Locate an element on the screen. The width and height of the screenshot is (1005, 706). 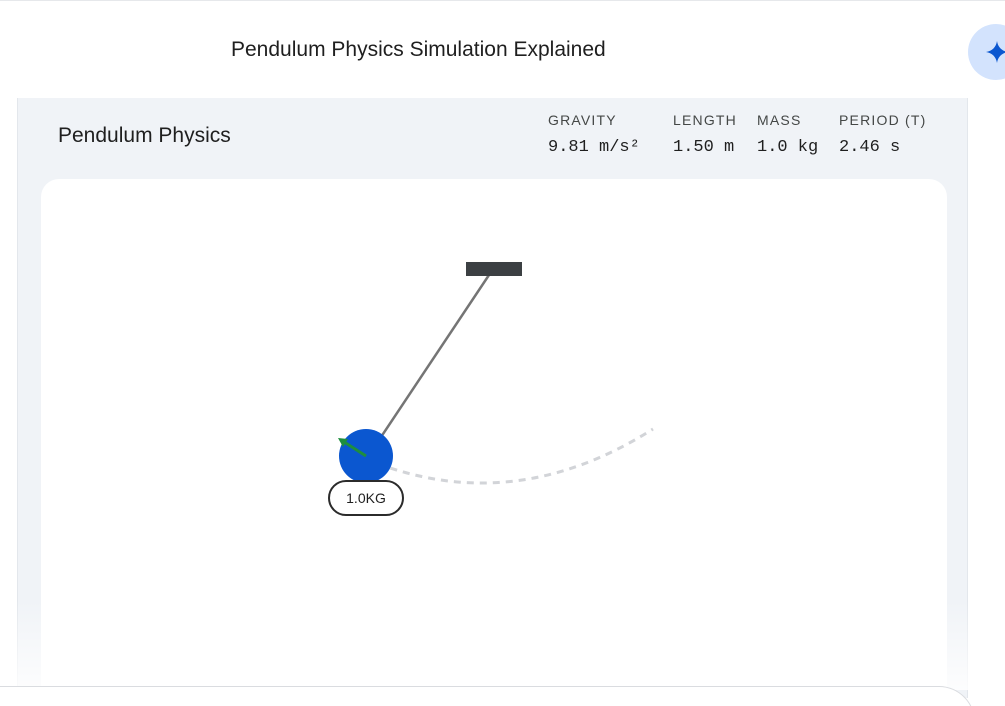
gravity-value: 9.81 m/s² is located at coordinates (594, 147).